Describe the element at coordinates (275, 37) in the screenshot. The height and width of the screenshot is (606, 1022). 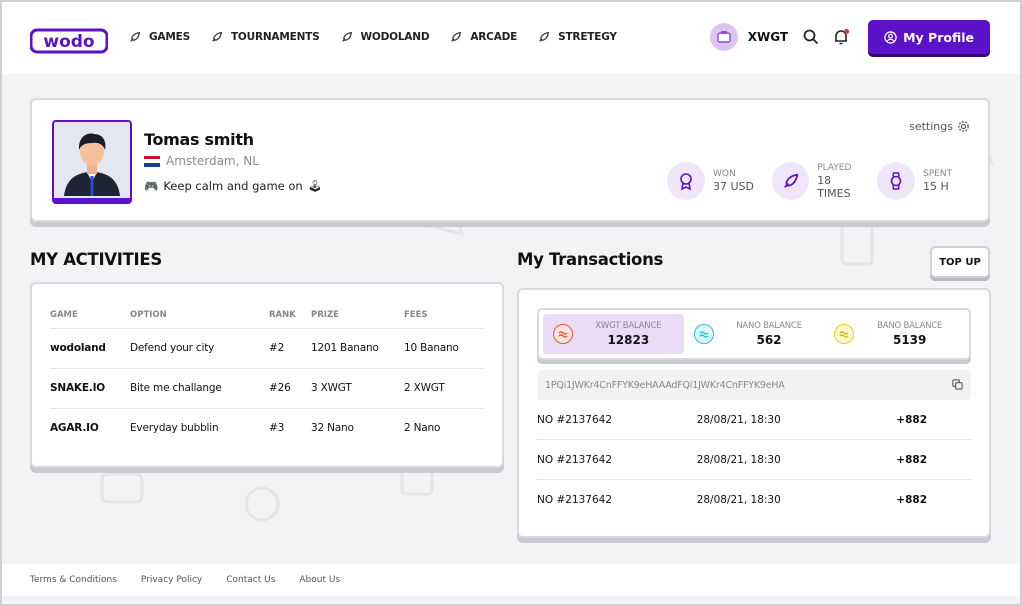
I see `nav-tournaments-label: TOURNAMENTS` at that location.